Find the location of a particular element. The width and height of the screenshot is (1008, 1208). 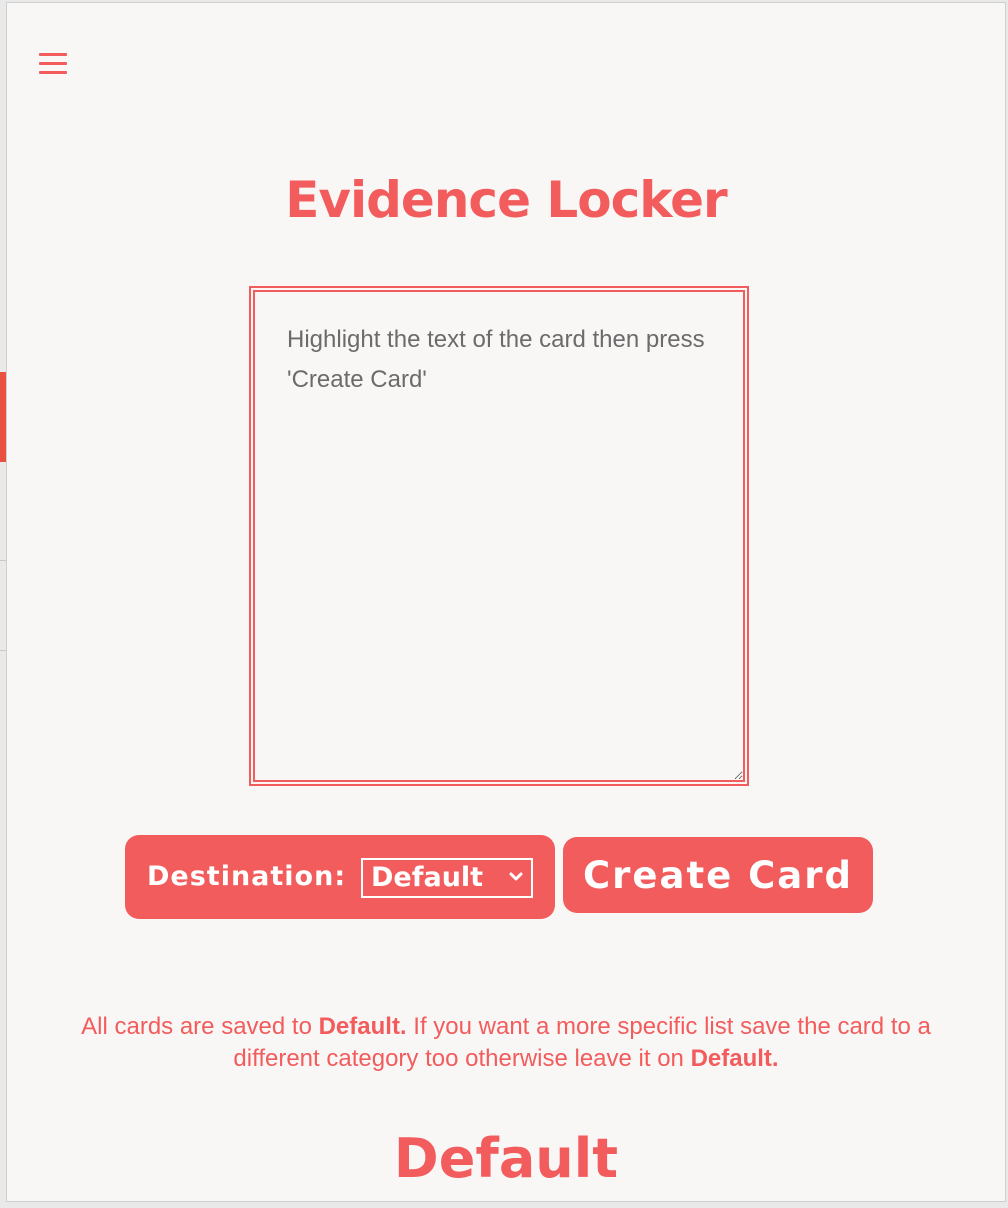

info-text-part: All cards are saved to is located at coordinates (200, 1026).